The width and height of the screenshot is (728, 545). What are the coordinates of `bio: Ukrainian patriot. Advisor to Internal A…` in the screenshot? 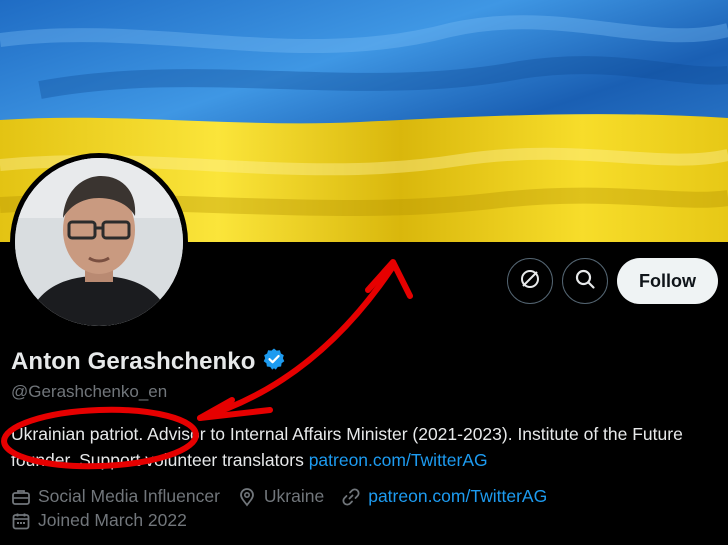 It's located at (363, 447).